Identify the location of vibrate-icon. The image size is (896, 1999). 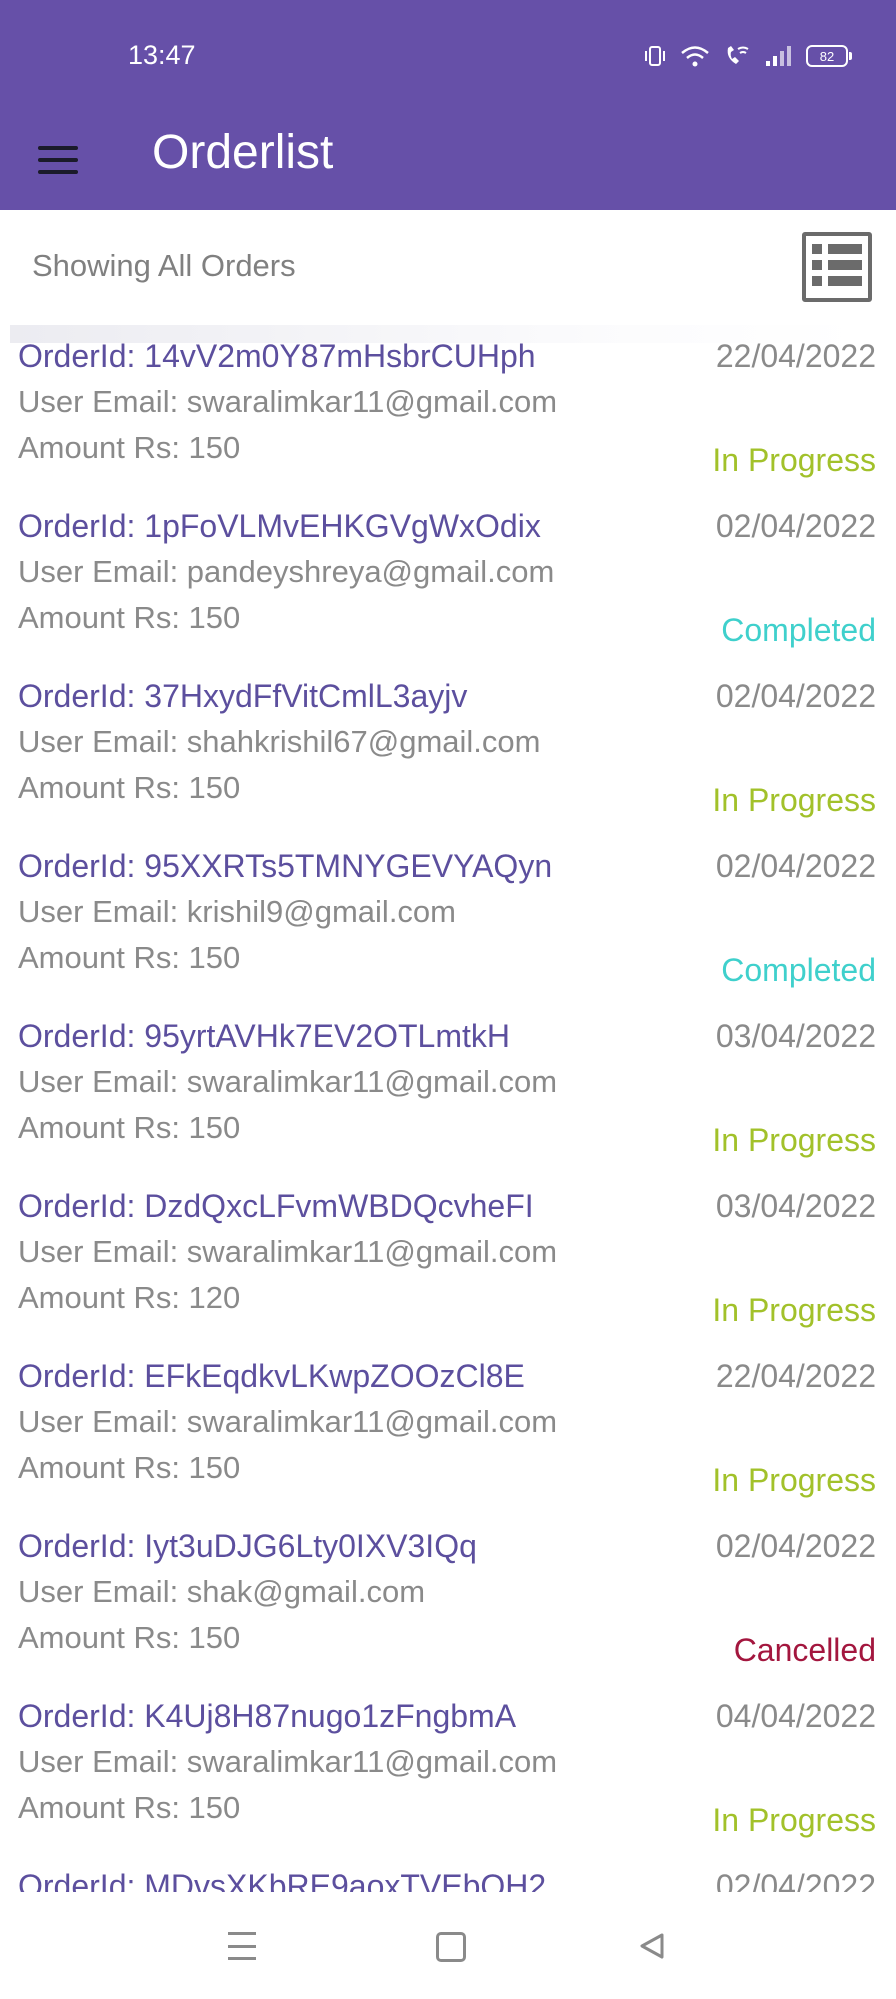
(655, 56).